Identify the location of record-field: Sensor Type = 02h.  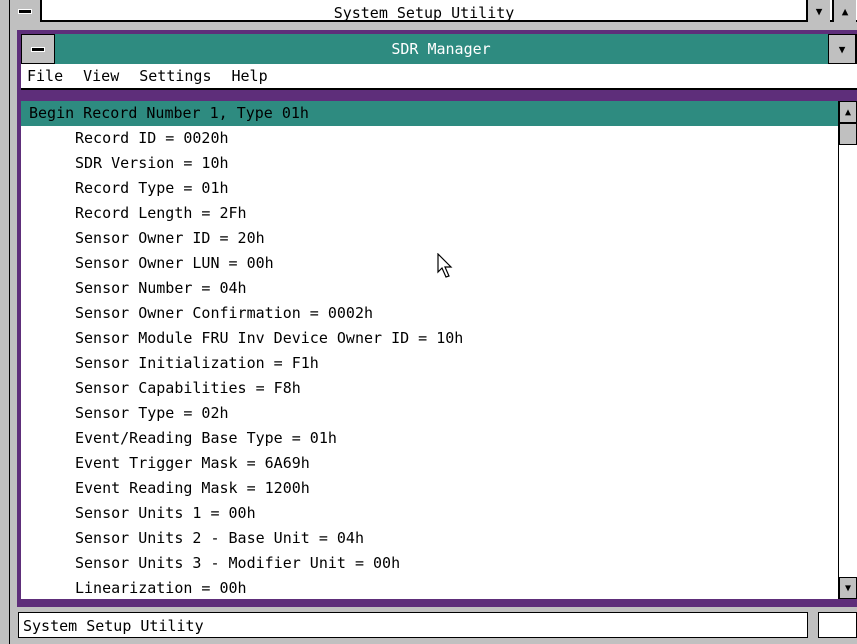
(429, 413).